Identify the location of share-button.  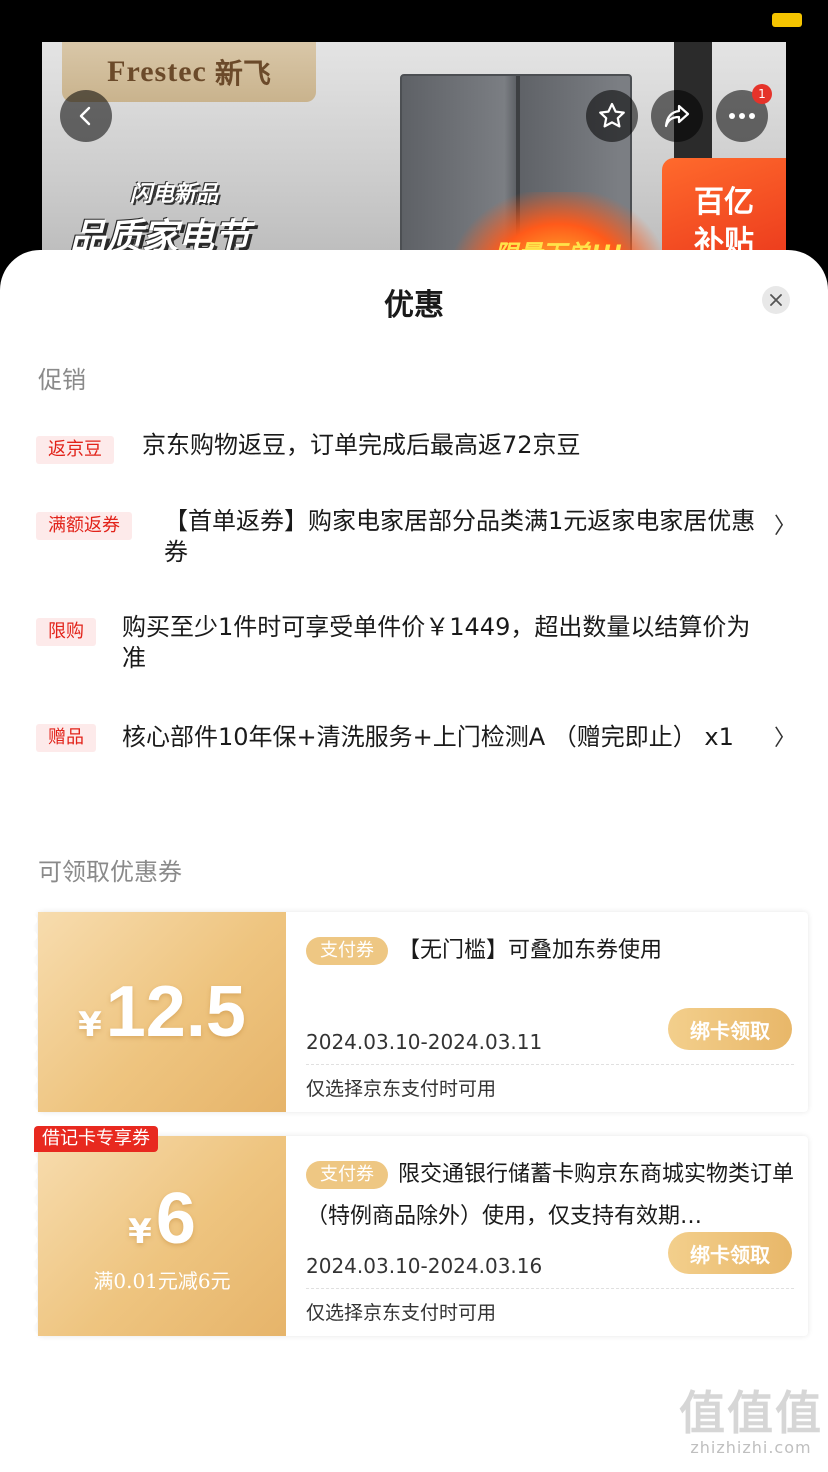
(677, 116).